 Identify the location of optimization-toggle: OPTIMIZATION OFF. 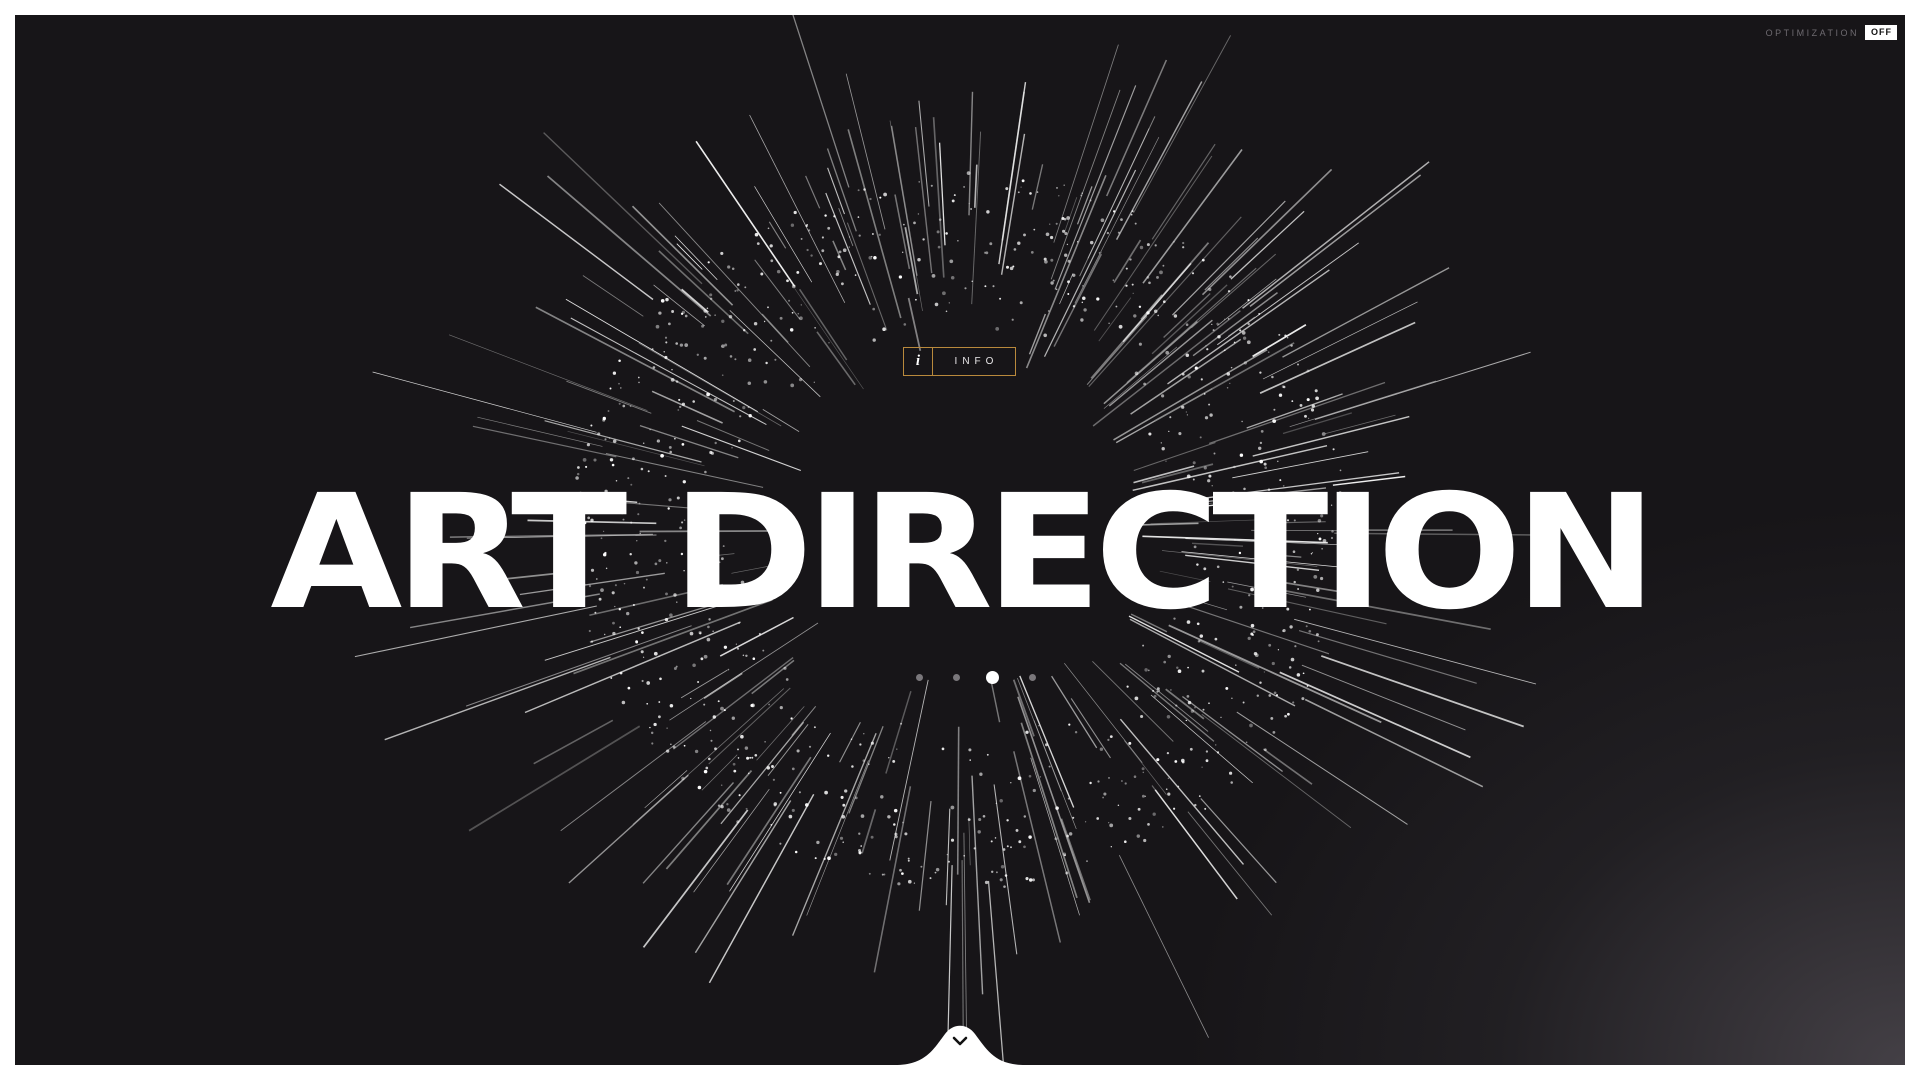
(1831, 32).